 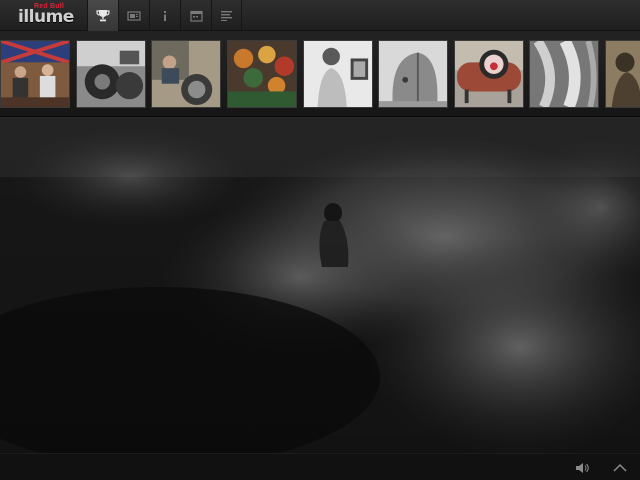 I want to click on list-icon, so click(x=226, y=16).